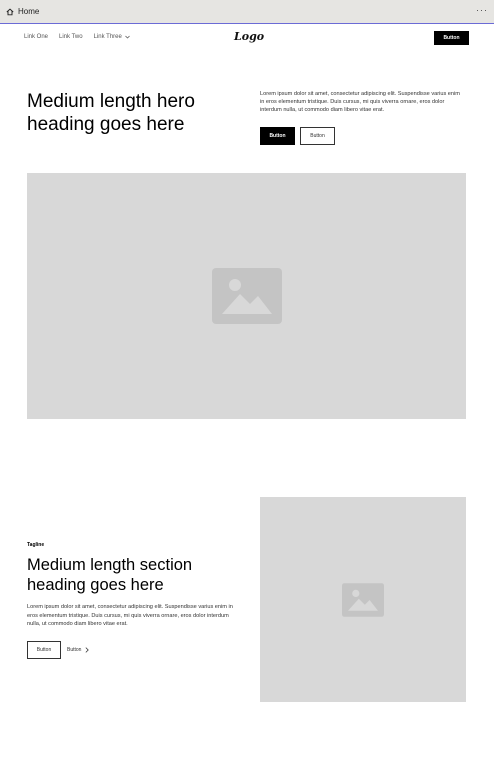 This screenshot has height=764, width=494. I want to click on section-outline-button: Button, so click(44, 650).